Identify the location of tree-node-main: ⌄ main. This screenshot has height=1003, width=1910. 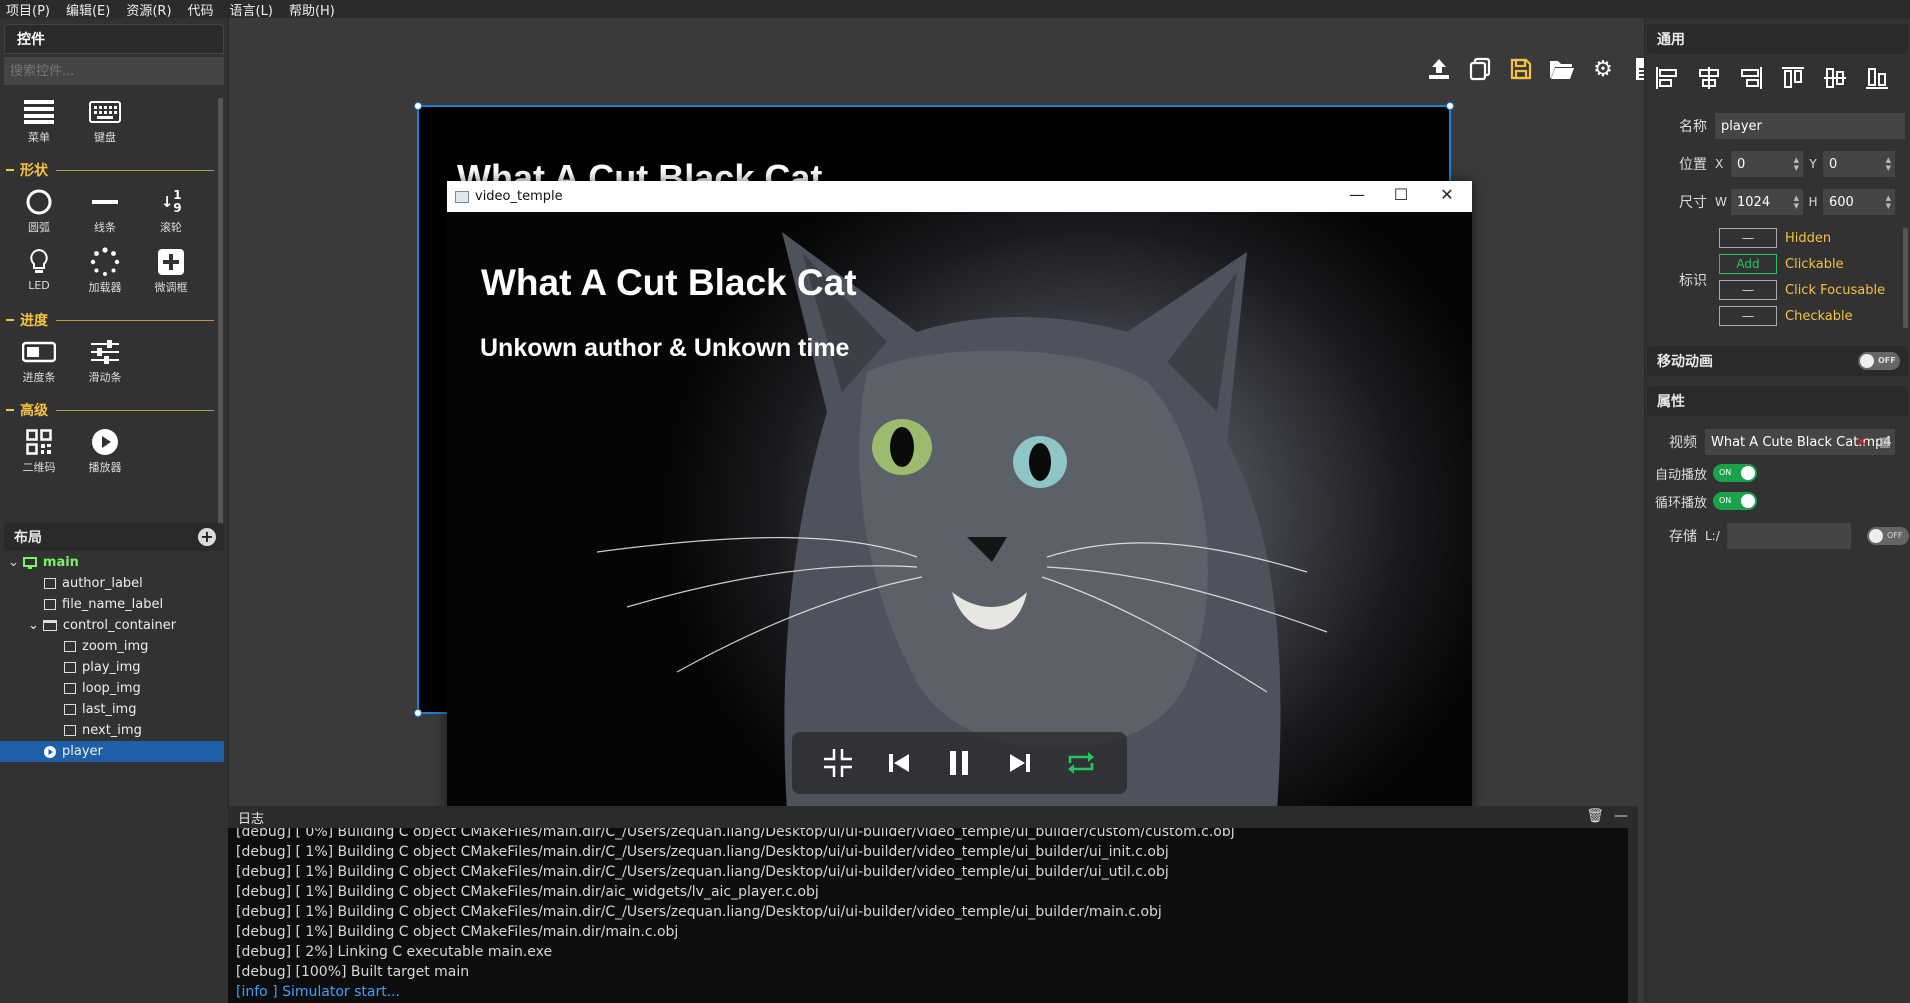
(112, 562).